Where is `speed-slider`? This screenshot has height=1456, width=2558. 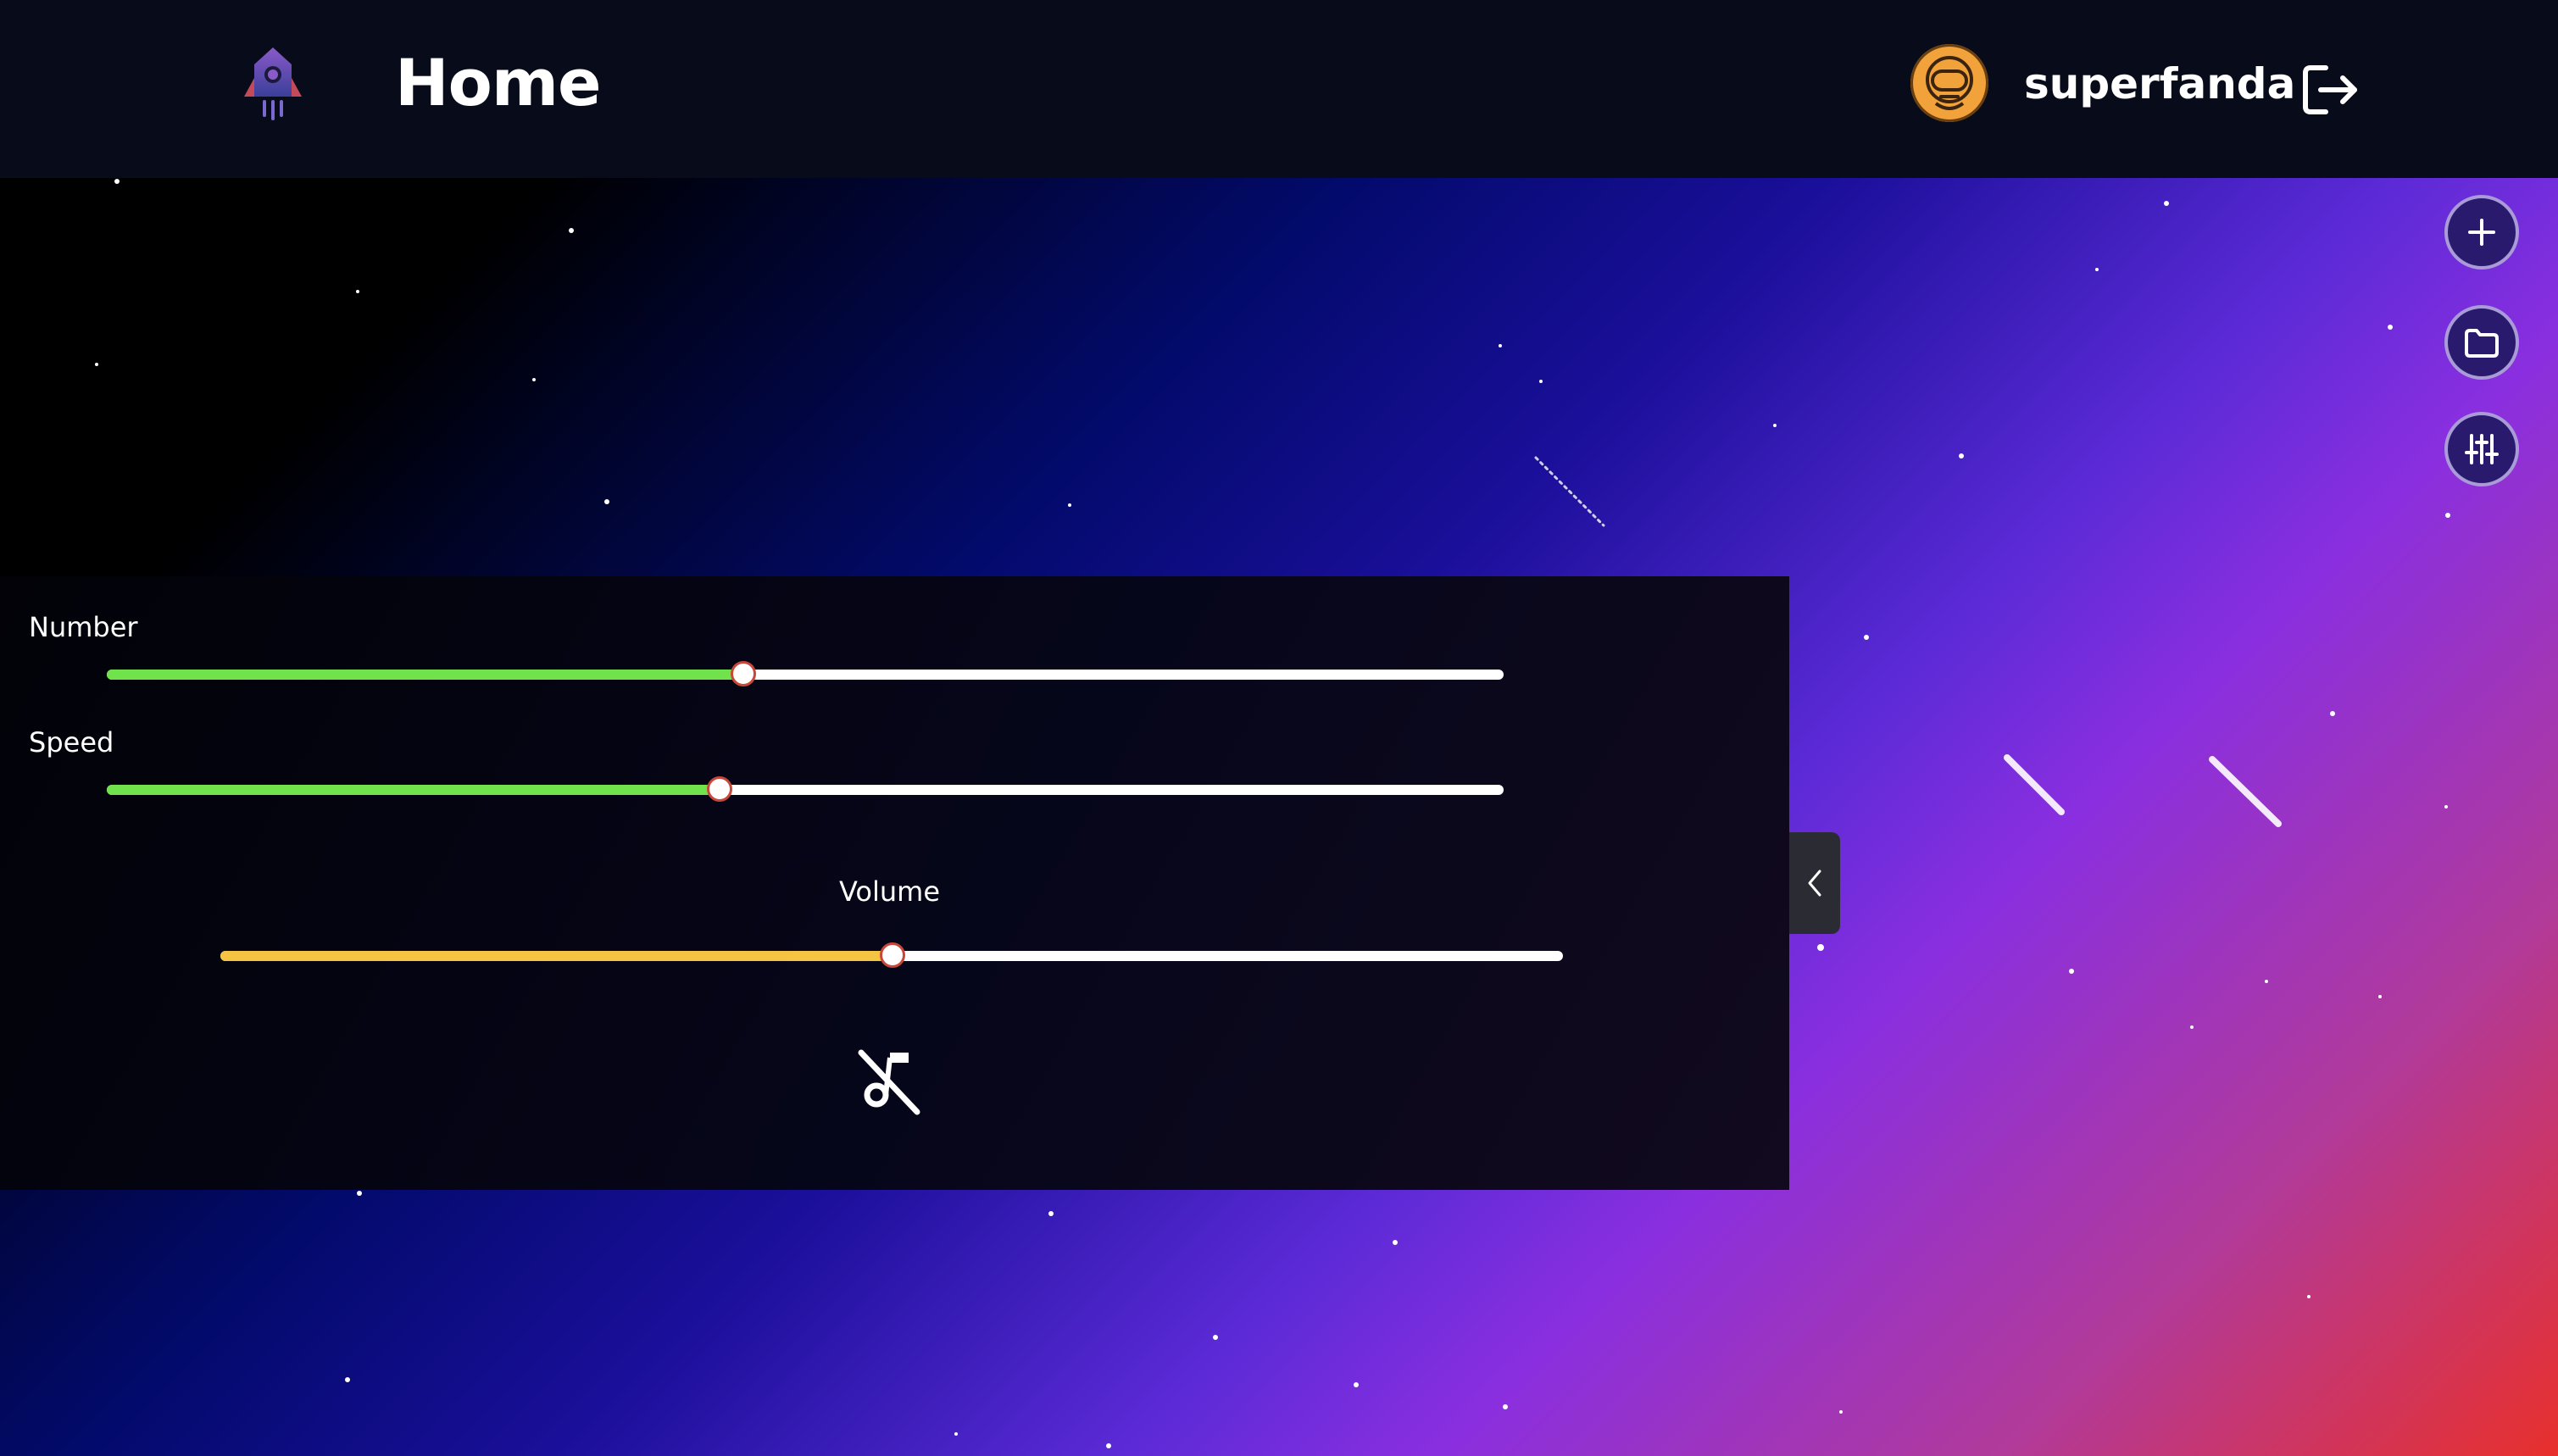
speed-slider is located at coordinates (806, 789).